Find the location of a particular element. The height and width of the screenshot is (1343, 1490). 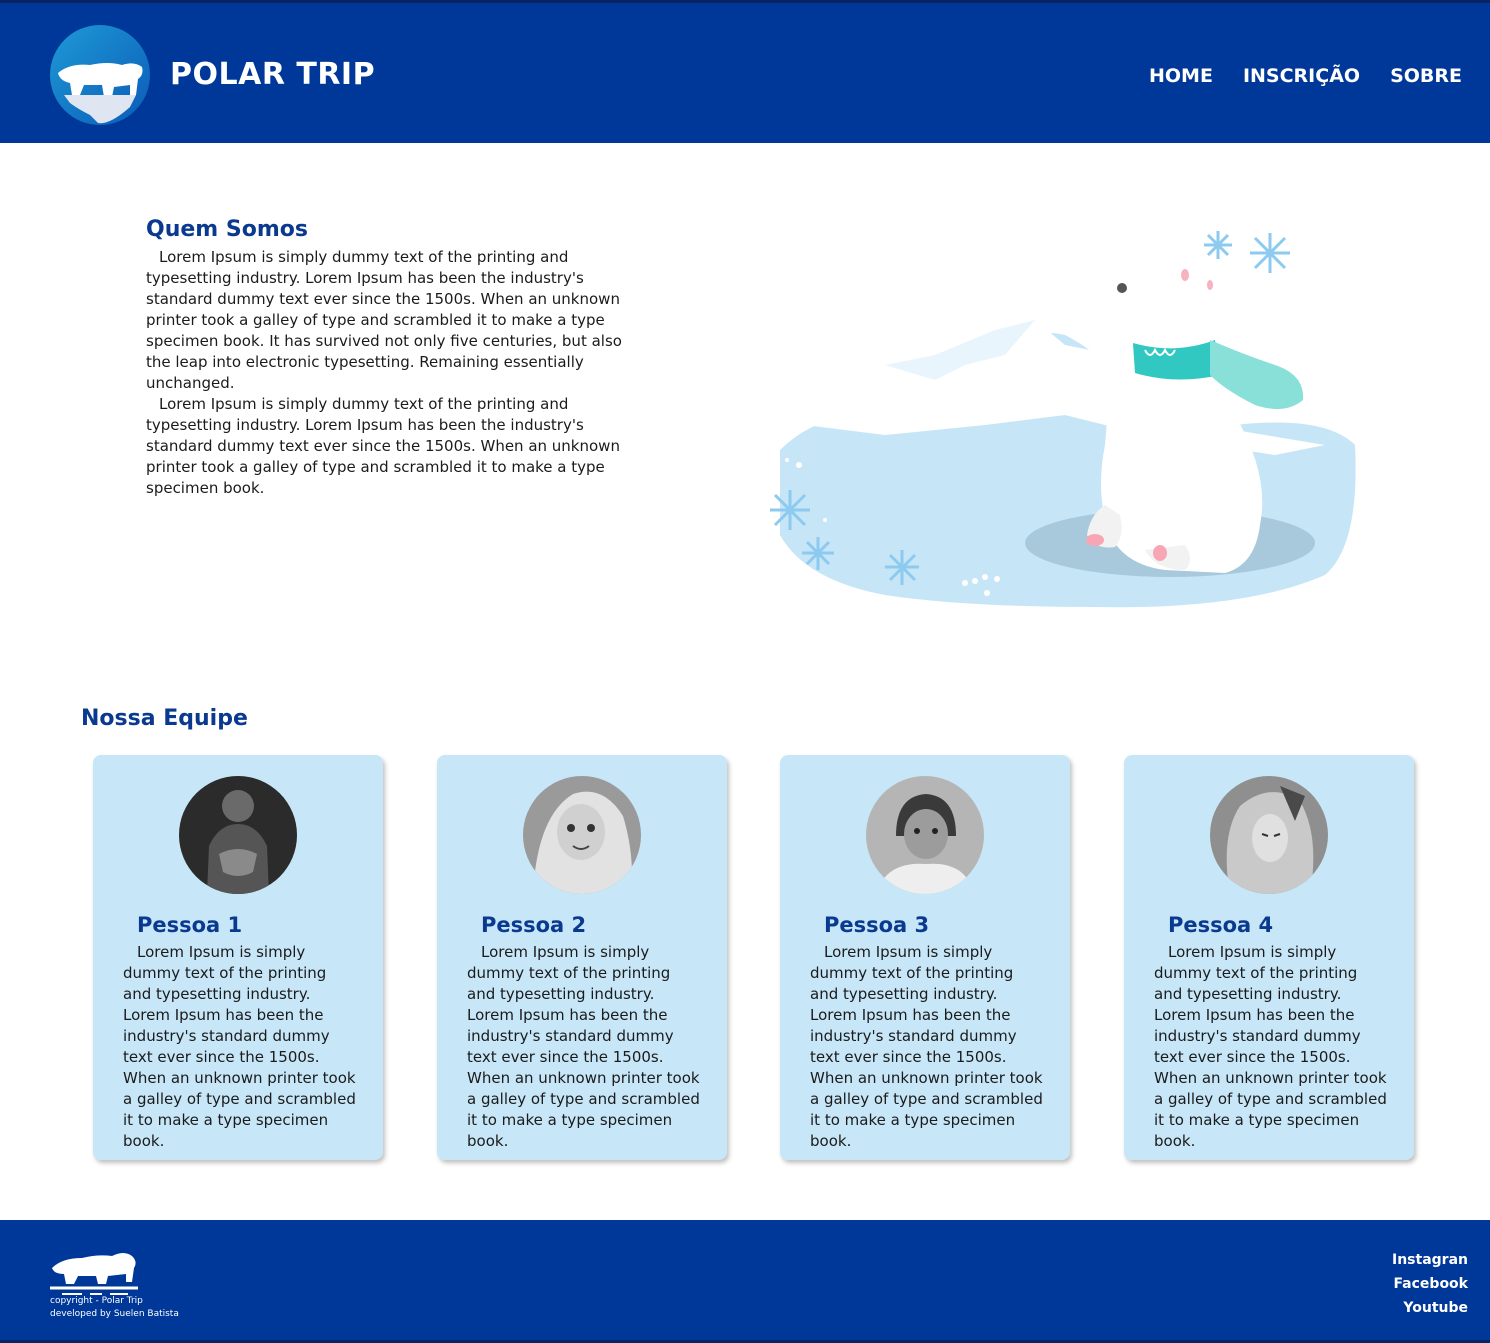

nav-inscricao: INSCRIÇÃO is located at coordinates (1301, 76).